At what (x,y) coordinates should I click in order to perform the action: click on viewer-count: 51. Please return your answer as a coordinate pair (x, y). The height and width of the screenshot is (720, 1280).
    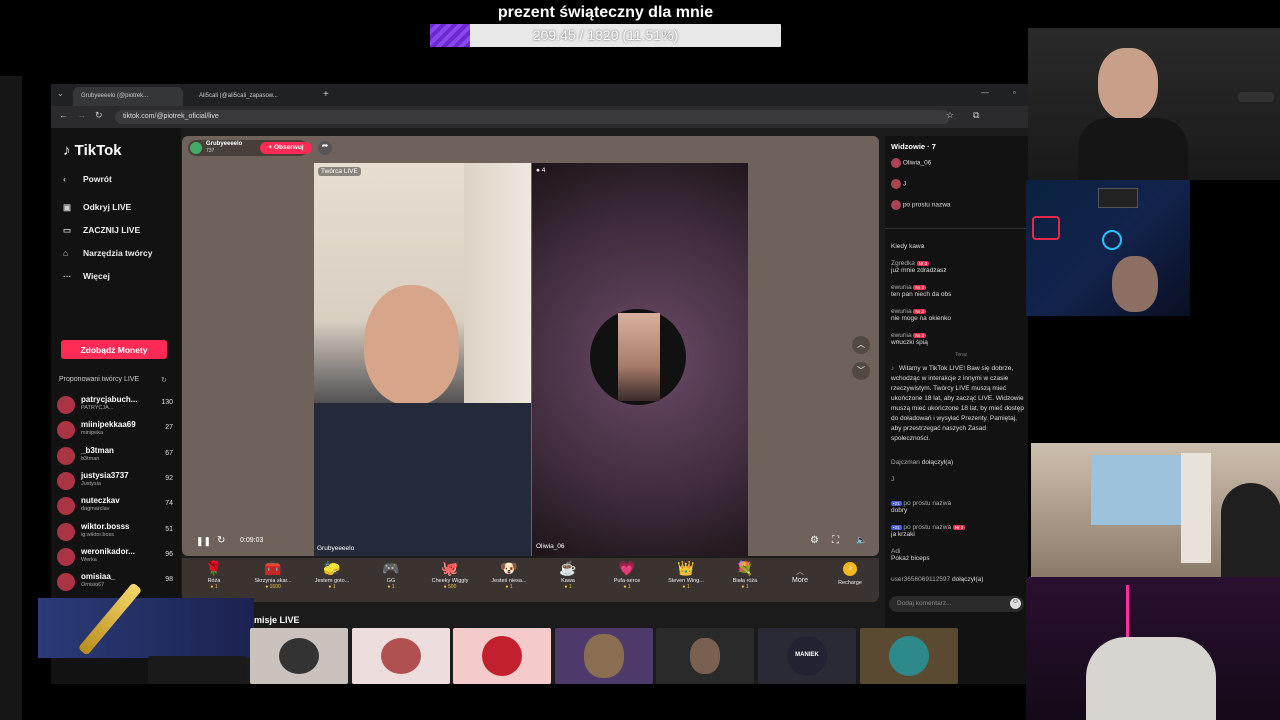
    Looking at the image, I should click on (169, 529).